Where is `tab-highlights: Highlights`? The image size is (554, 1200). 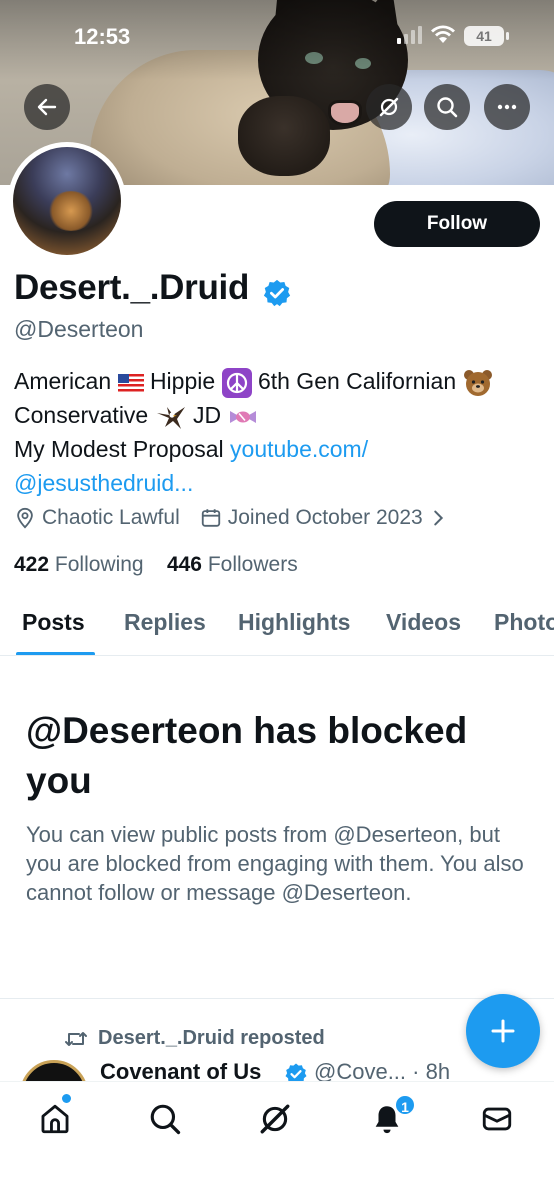
tab-highlights: Highlights is located at coordinates (294, 622).